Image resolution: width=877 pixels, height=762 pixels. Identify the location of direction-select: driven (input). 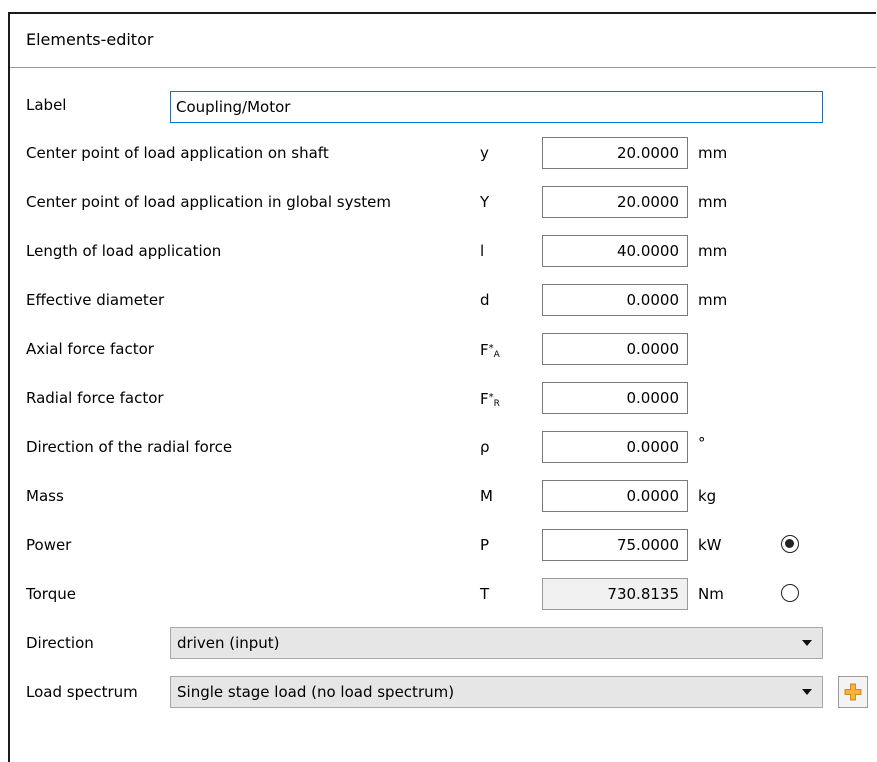
(496, 643).